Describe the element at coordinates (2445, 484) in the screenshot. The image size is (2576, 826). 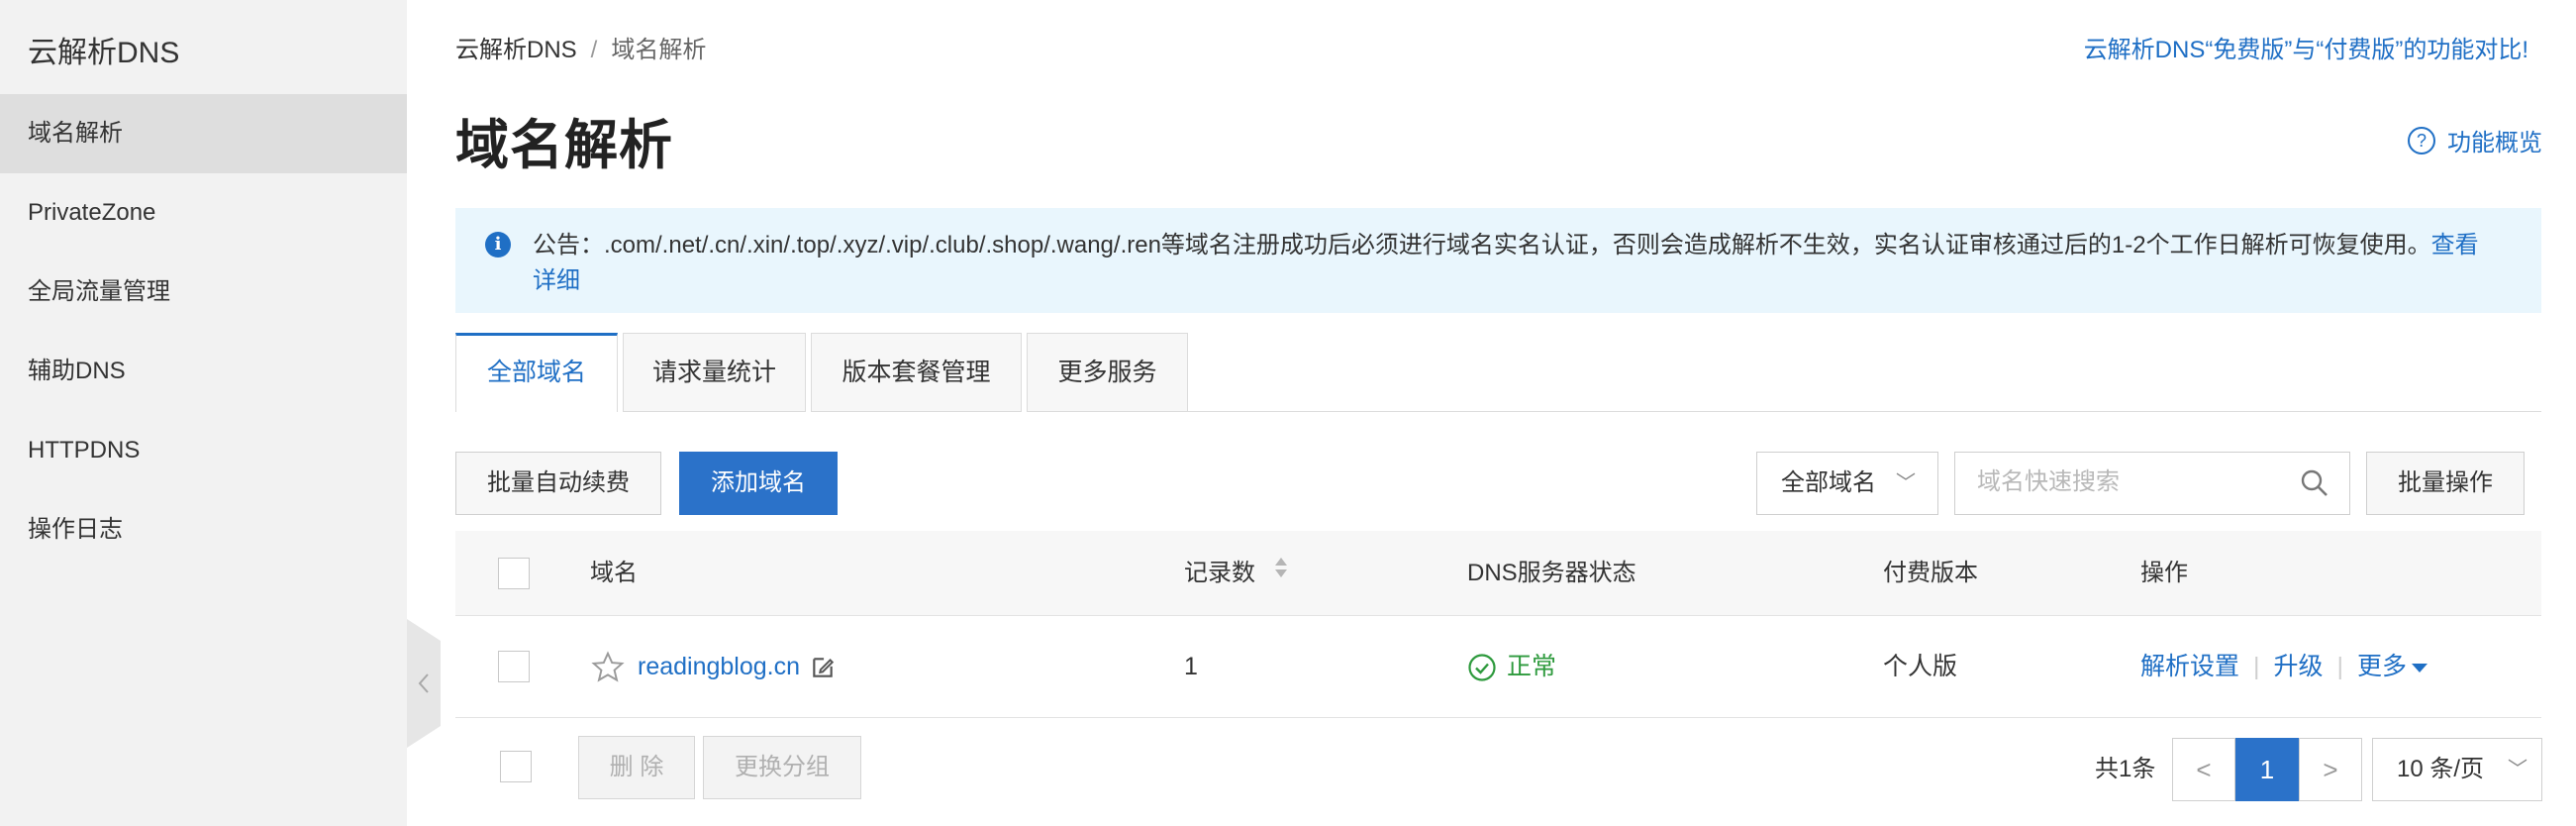
I see `batch-operations-button: 批量操作` at that location.